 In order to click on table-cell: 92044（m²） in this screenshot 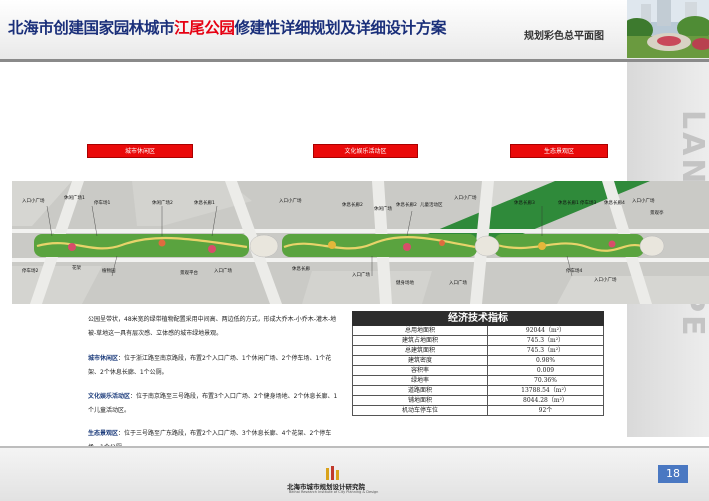, I will do `click(545, 330)`.